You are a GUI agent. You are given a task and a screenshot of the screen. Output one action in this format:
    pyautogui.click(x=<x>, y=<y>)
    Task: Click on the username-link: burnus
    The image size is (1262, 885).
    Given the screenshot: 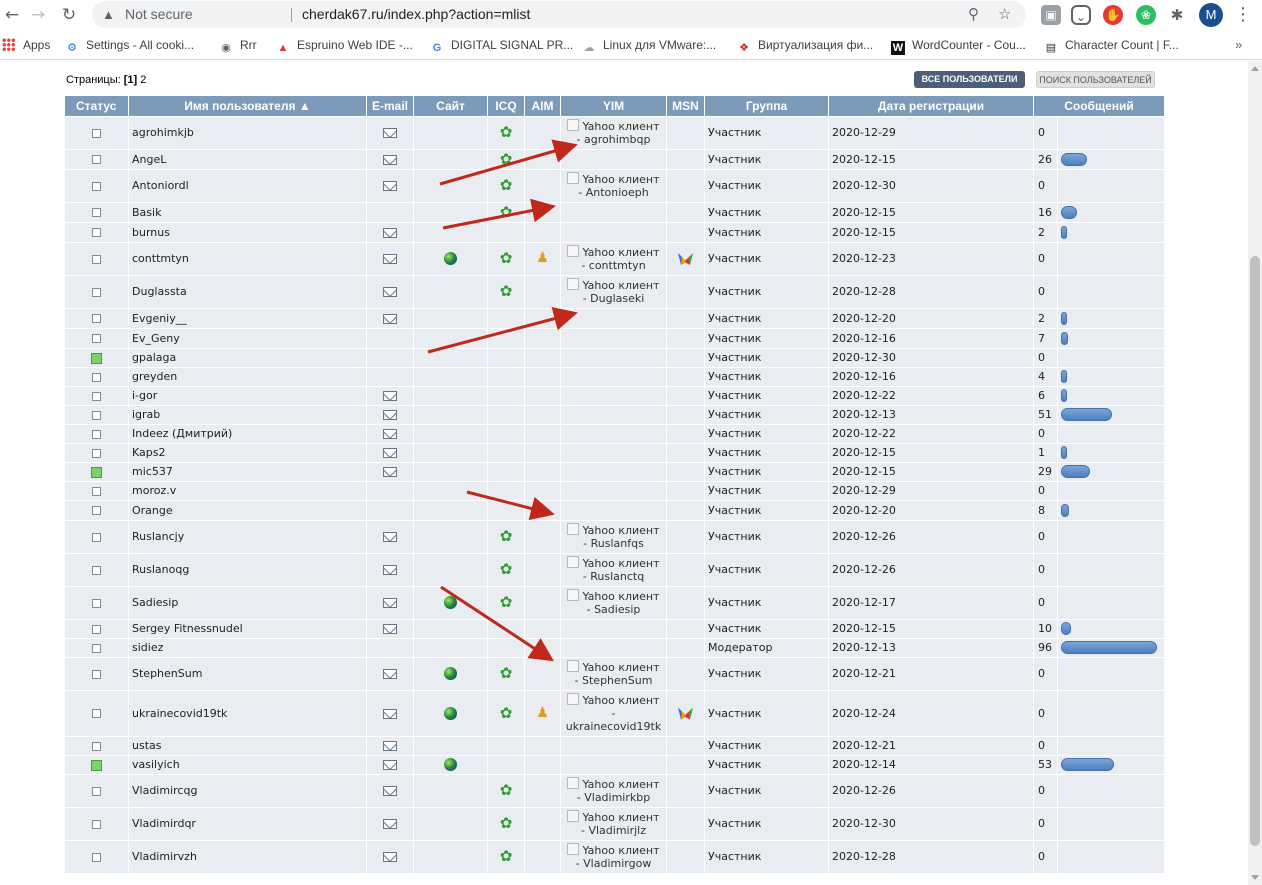 What is the action you would take?
    pyautogui.click(x=247, y=232)
    